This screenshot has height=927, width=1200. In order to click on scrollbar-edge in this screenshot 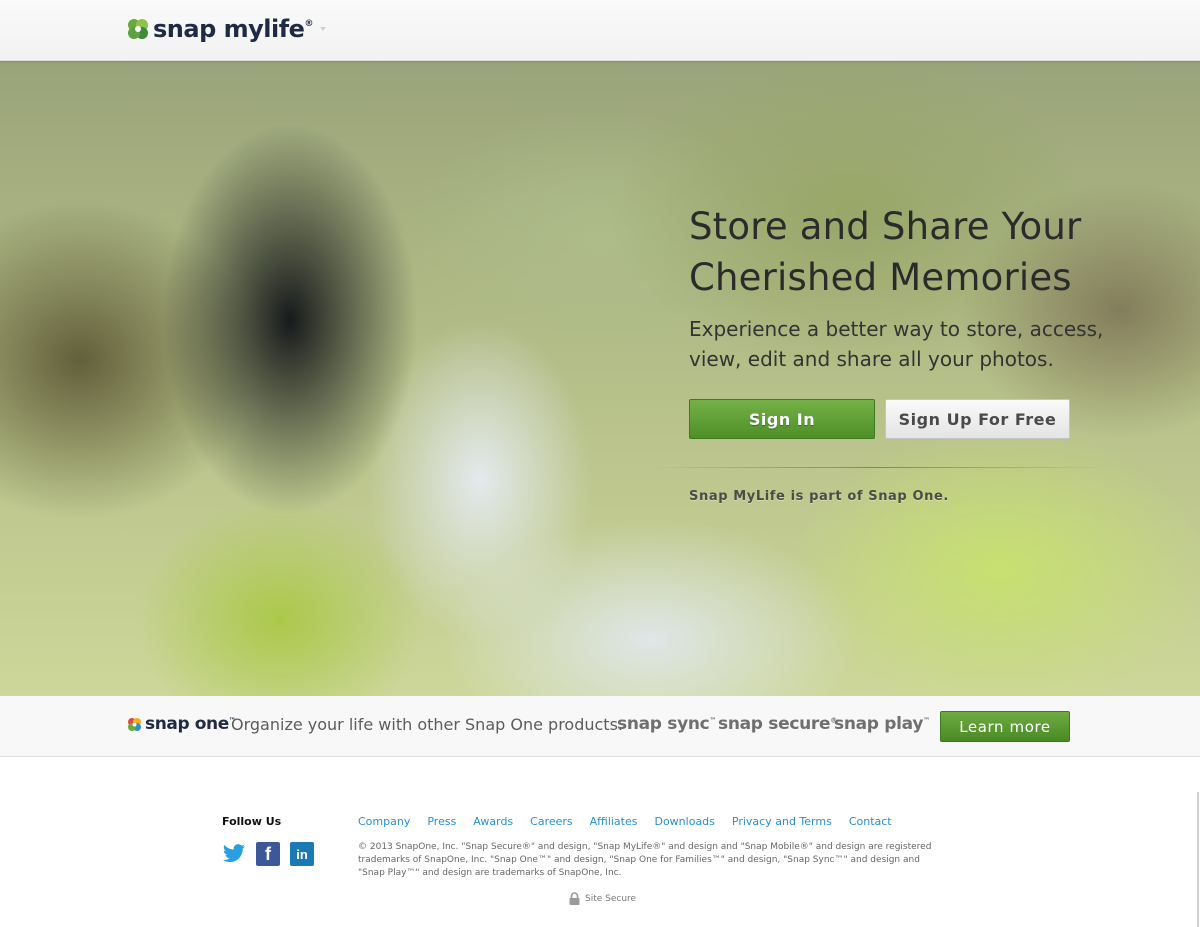, I will do `click(1198, 859)`.